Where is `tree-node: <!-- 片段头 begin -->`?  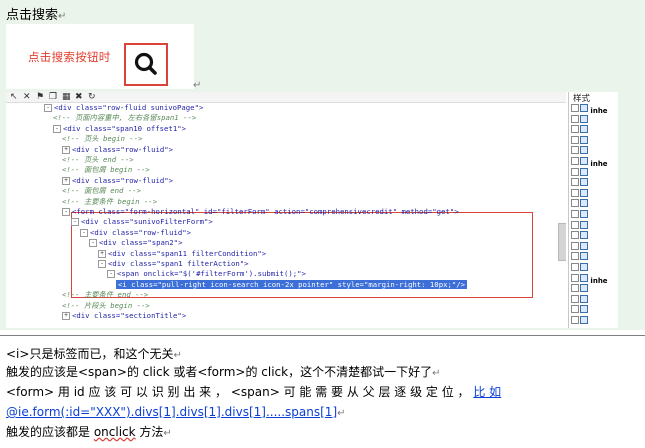
tree-node: <!-- 片段头 begin --> is located at coordinates (106, 306).